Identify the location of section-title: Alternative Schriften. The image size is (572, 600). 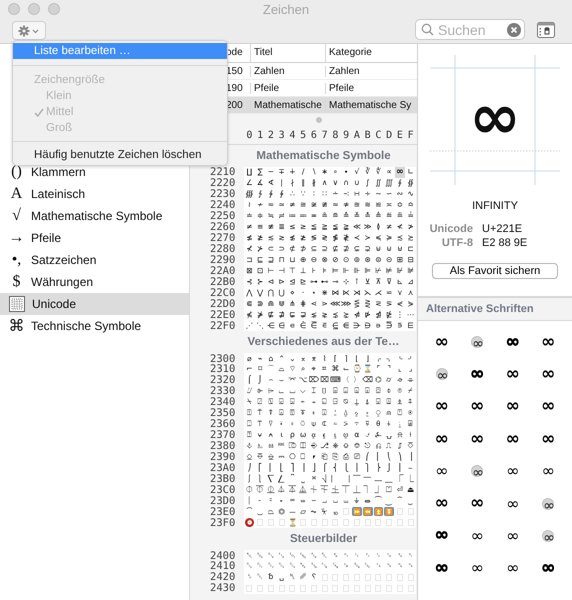
(480, 309).